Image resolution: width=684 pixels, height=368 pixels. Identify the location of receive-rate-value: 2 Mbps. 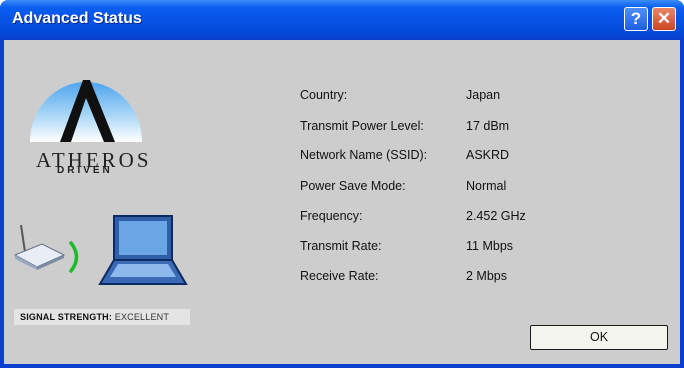
(486, 276).